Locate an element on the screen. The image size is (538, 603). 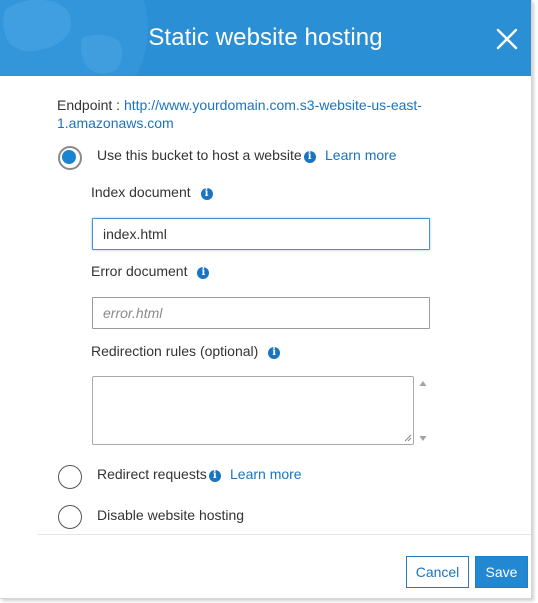
index-document-label: Index document is located at coordinates (141, 192).